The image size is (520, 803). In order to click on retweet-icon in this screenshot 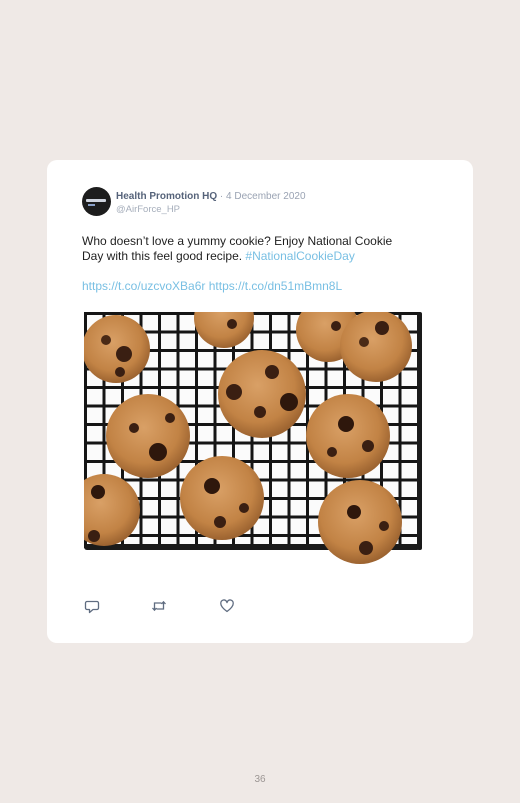, I will do `click(159, 606)`.